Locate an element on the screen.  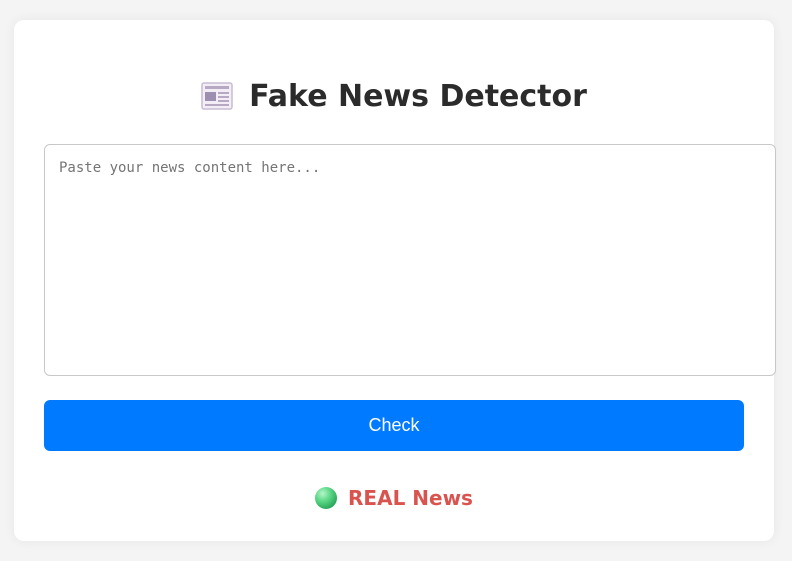
check-button: Check is located at coordinates (394, 425).